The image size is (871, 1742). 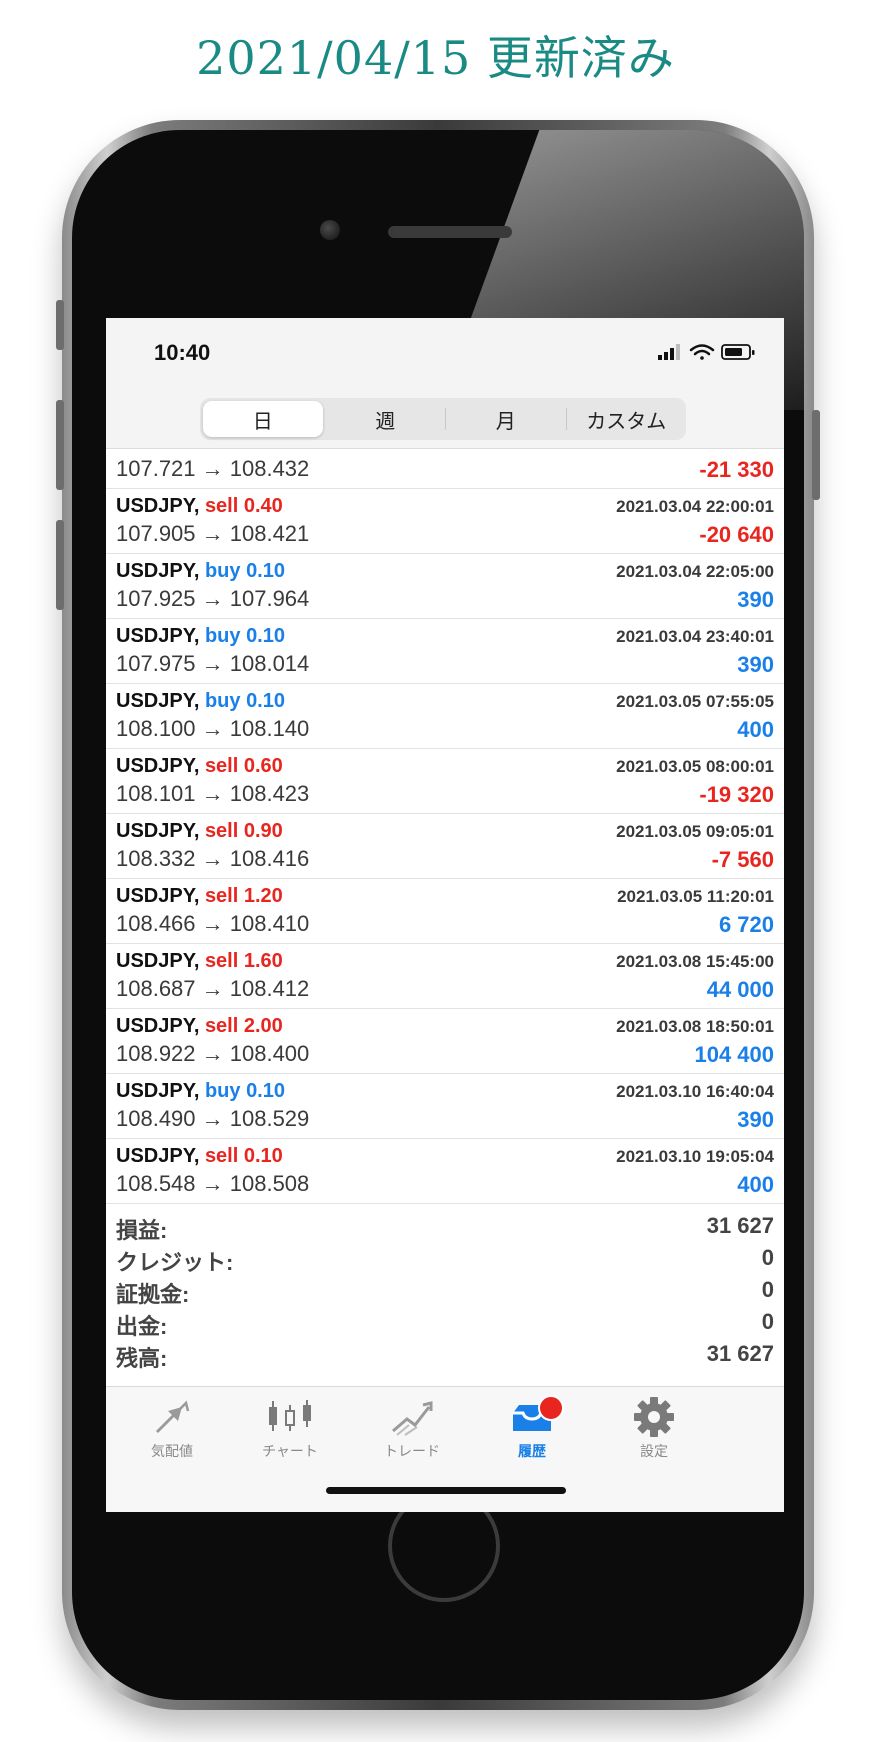 I want to click on trade-date: 2021.03.04 22:05:00, so click(x=695, y=571).